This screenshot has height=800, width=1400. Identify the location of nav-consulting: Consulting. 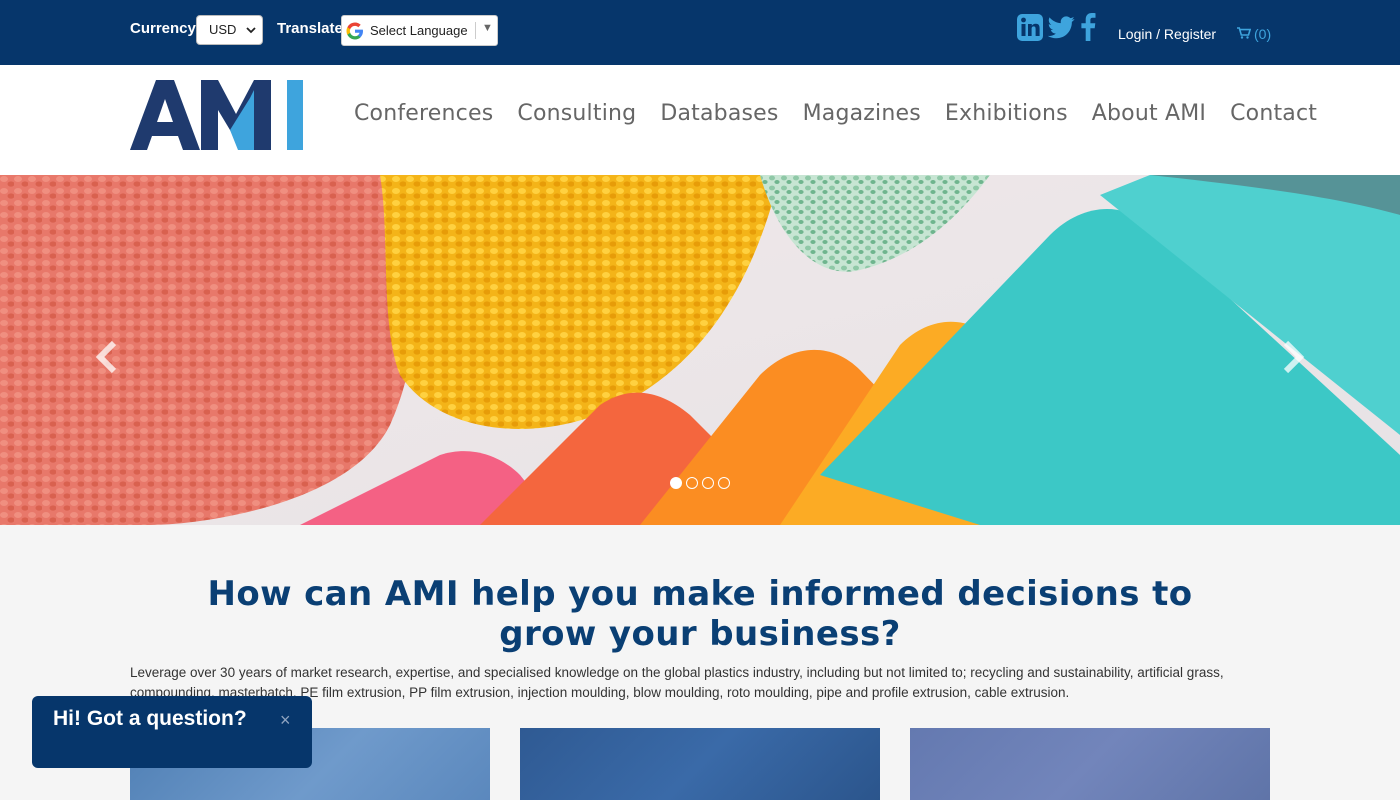
(576, 113).